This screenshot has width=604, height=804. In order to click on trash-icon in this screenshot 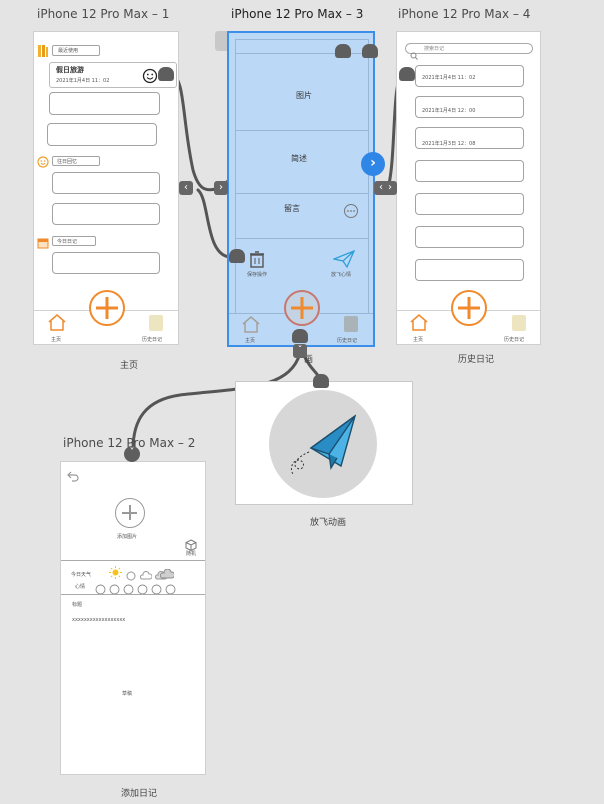, I will do `click(257, 259)`.